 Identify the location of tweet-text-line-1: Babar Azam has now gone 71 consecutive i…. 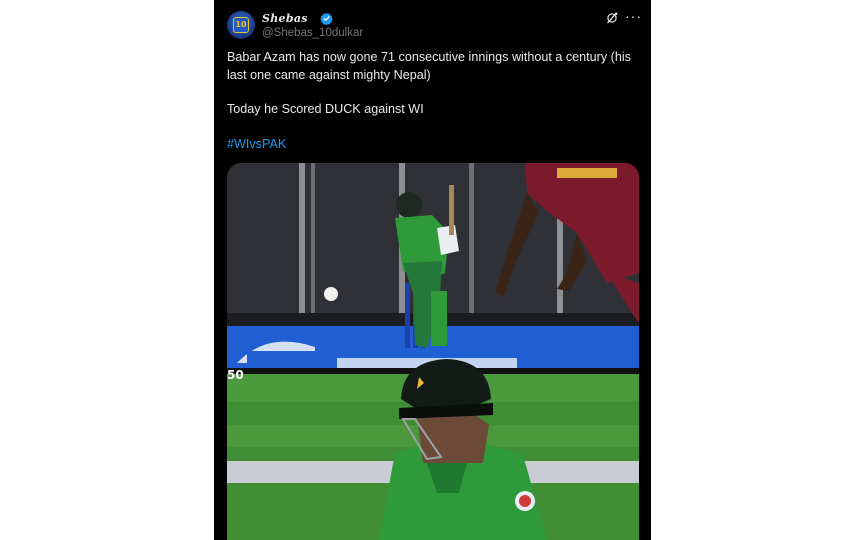
(429, 66).